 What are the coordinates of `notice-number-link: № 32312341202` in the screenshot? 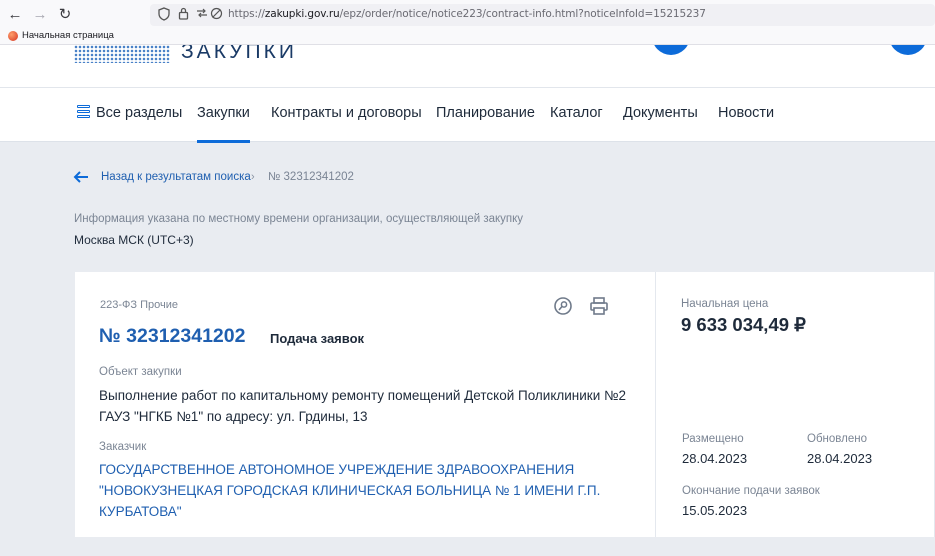 It's located at (172, 336).